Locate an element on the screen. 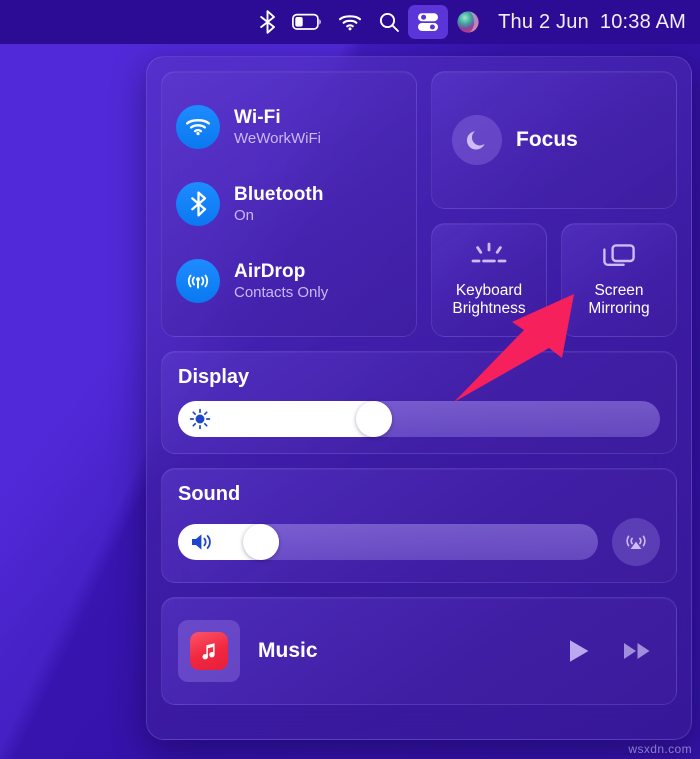 This screenshot has height=759, width=700. music-label: Music is located at coordinates (288, 650).